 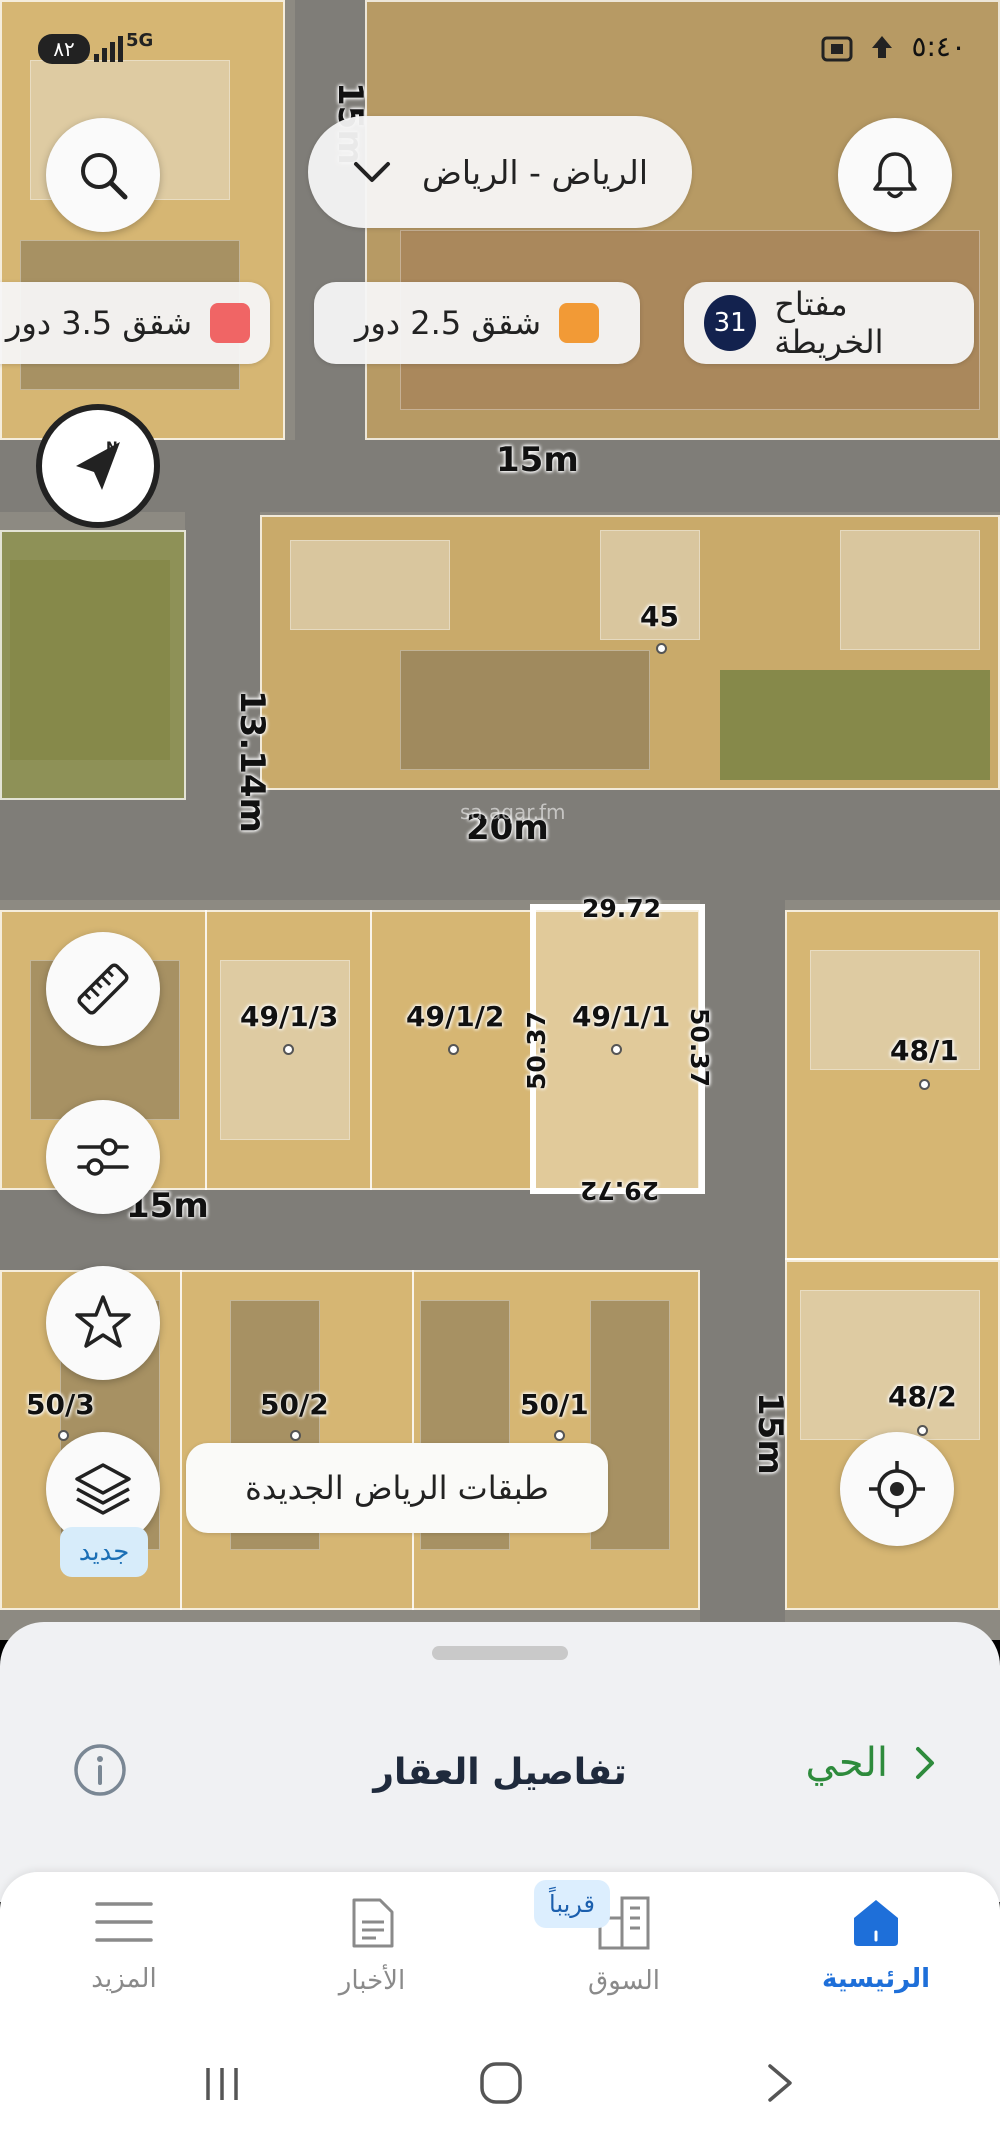 I want to click on bottom-navigation: الرئيسية السوق الأخبار المزيد, so click(x=500, y=1952).